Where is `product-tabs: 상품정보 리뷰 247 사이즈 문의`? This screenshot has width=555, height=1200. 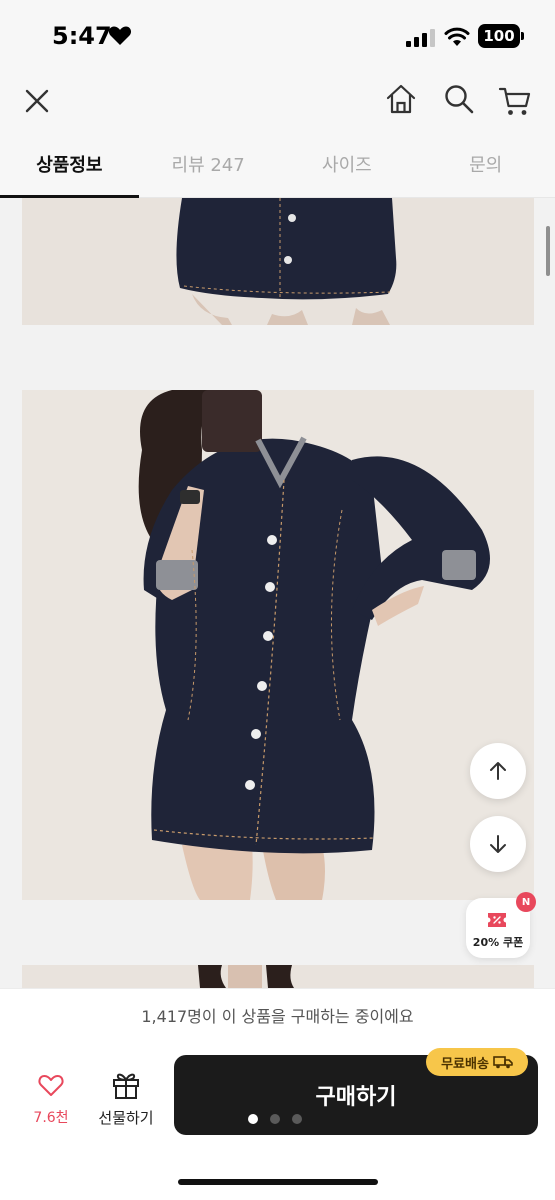 product-tabs: 상품정보 리뷰 247 사이즈 문의 is located at coordinates (277, 164).